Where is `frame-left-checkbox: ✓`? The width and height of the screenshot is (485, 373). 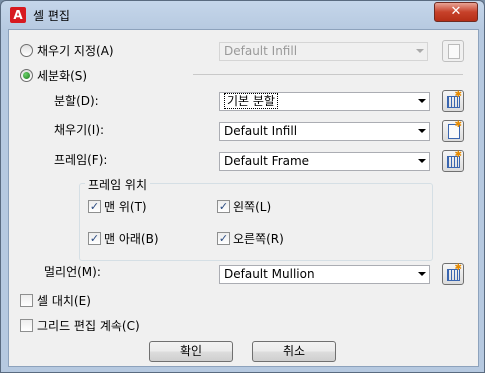
frame-left-checkbox: ✓ is located at coordinates (223, 206).